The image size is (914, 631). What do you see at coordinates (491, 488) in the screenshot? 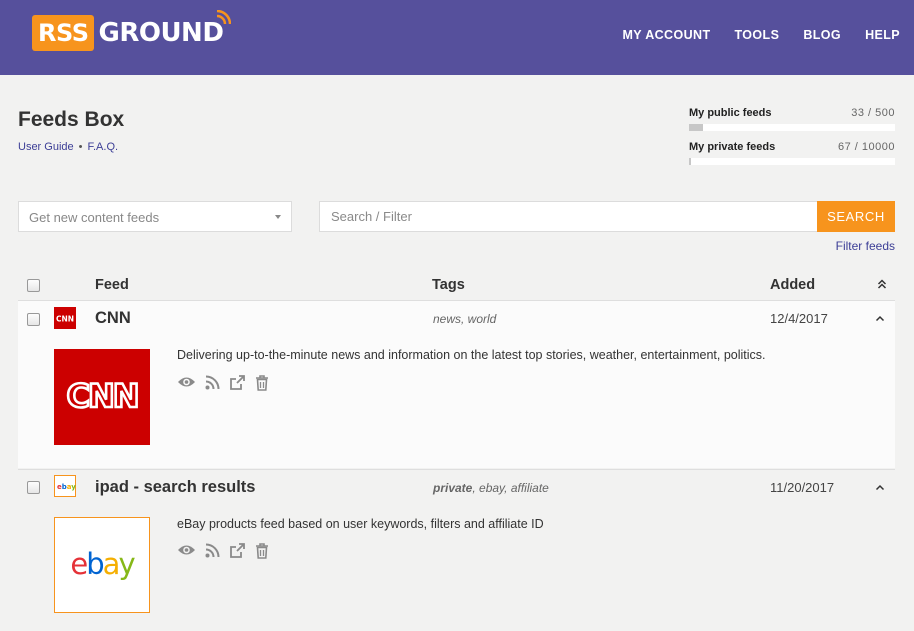
I see `feed-tags: private, ebay, affiliate` at bounding box center [491, 488].